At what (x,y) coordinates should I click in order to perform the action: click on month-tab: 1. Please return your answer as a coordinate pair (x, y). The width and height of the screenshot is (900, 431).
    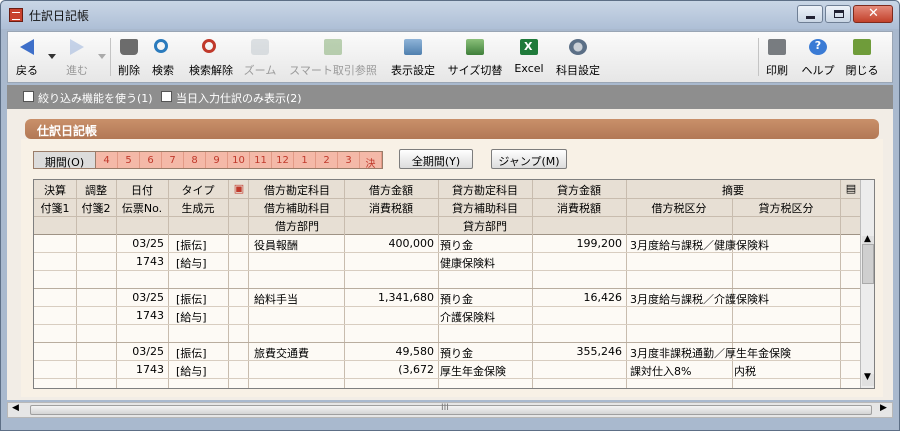
    Looking at the image, I should click on (305, 160).